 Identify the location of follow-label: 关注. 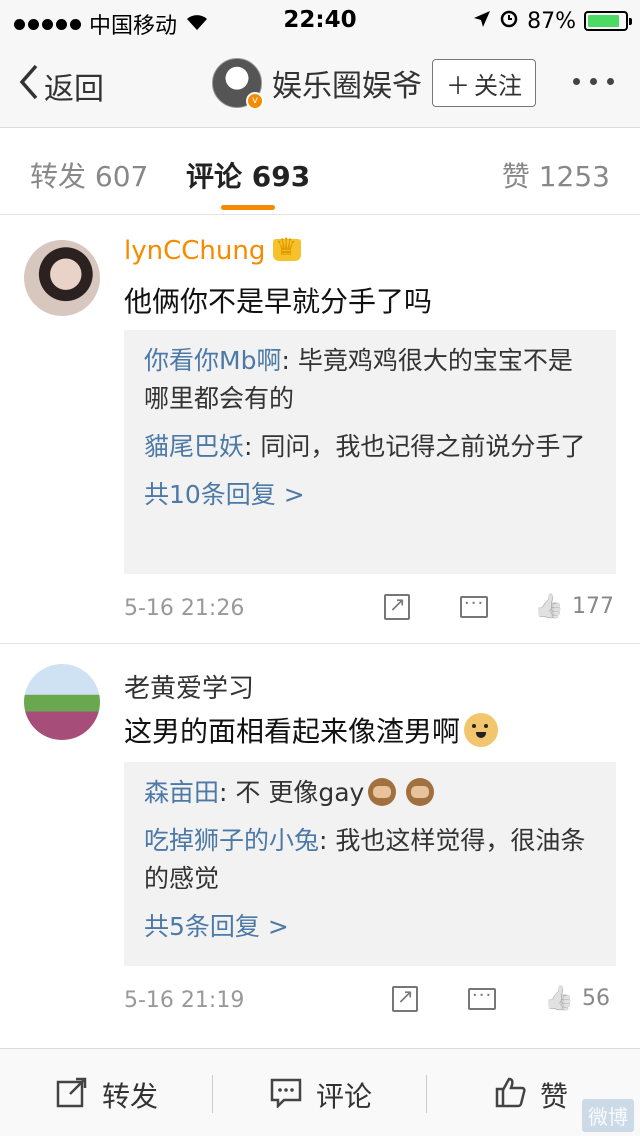
(498, 85).